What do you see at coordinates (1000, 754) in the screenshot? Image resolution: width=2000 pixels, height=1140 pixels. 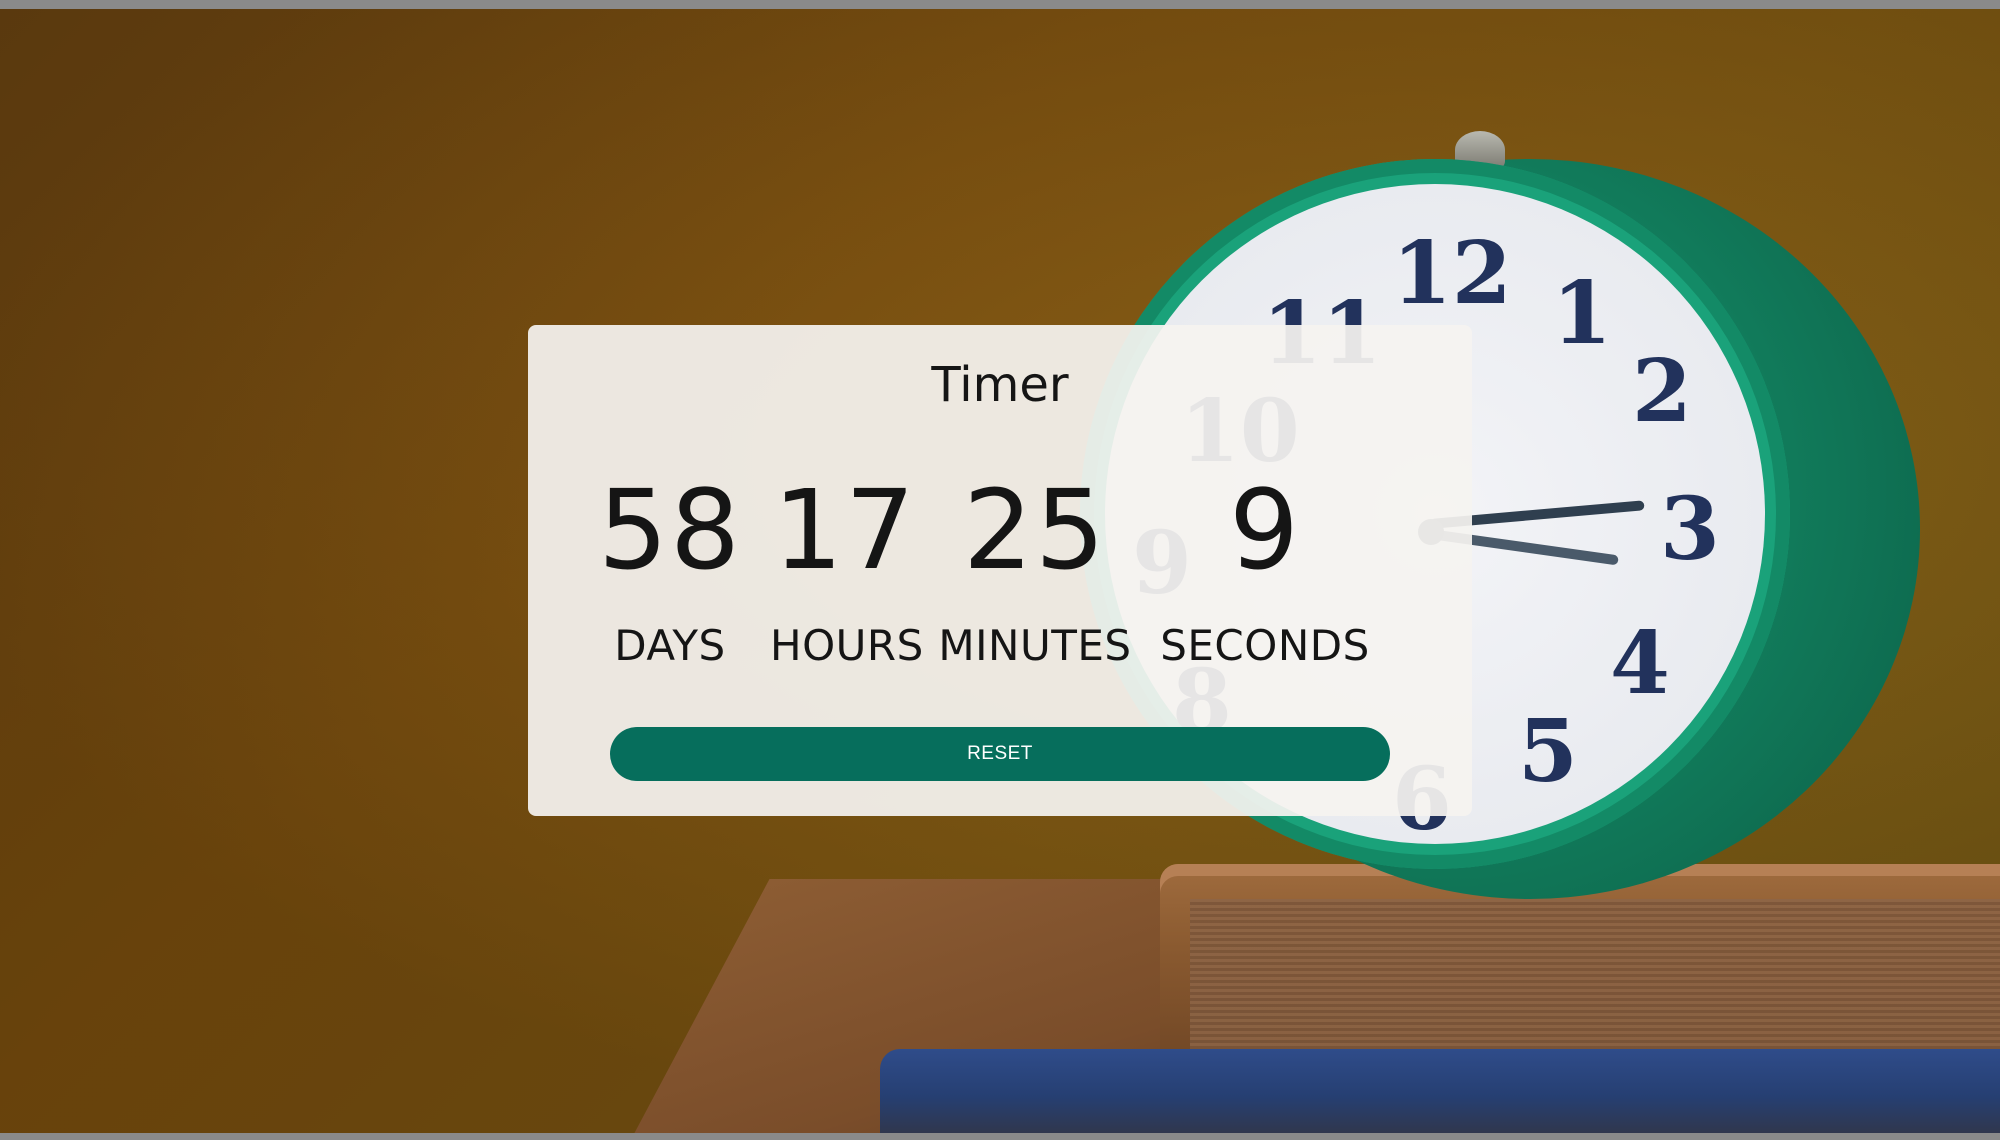 I see `reset-button: RESET` at bounding box center [1000, 754].